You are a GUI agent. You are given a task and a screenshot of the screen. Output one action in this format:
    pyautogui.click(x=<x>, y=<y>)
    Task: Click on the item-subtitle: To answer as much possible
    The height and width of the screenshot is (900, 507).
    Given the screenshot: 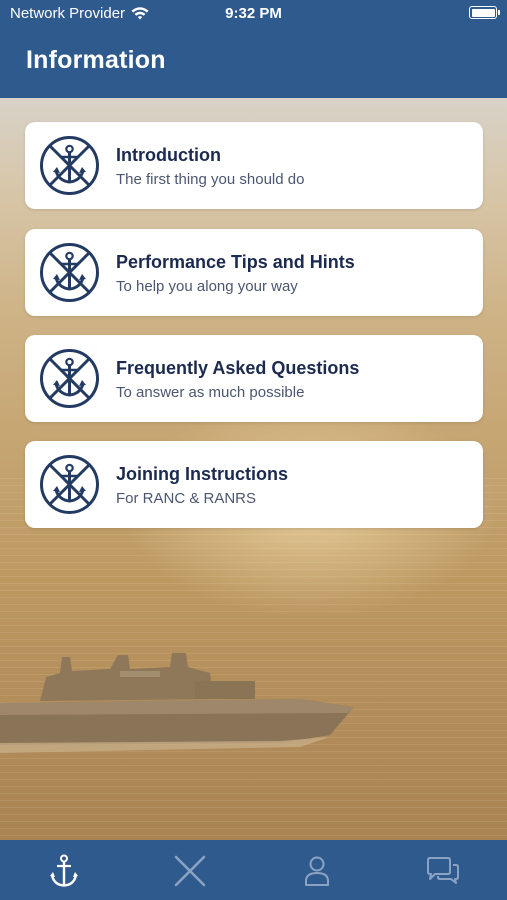 What is the action you would take?
    pyautogui.click(x=210, y=392)
    